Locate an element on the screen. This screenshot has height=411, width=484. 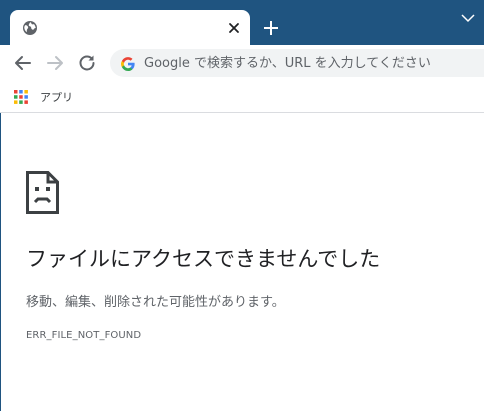
address-bar is located at coordinates (297, 63).